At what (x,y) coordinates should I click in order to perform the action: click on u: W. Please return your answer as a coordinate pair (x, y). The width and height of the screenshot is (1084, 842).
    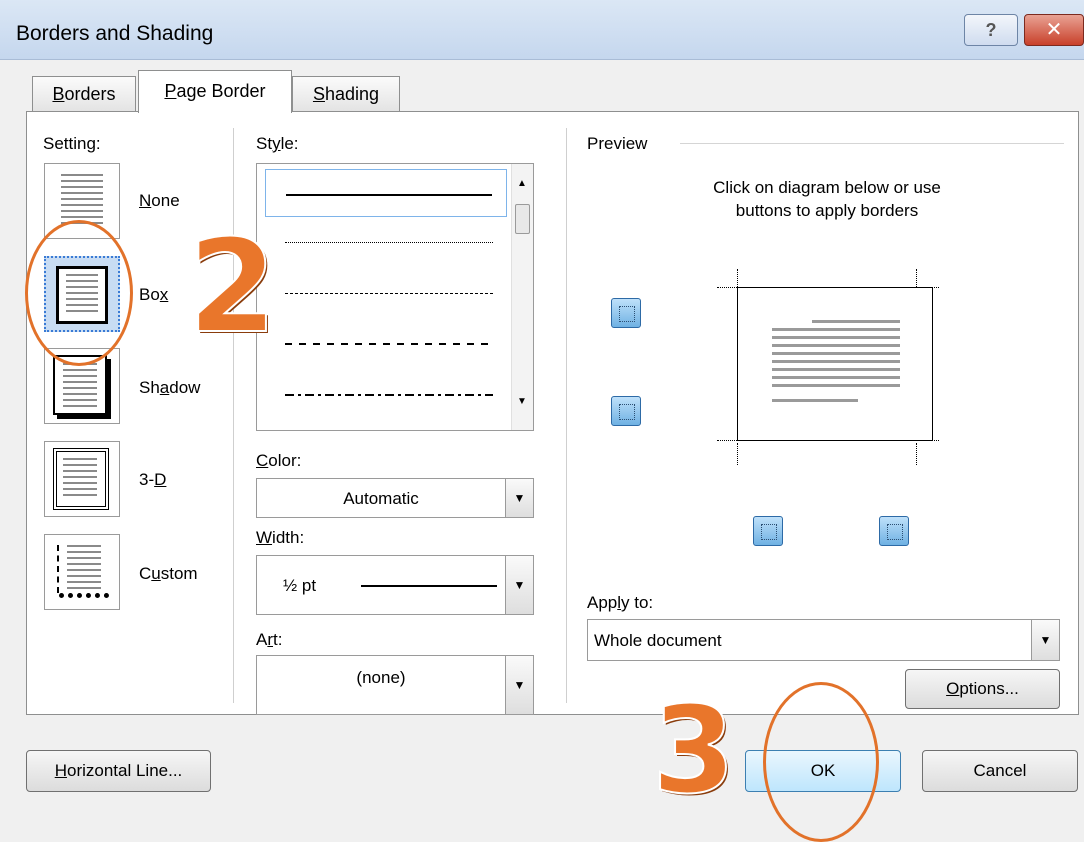
    Looking at the image, I should click on (264, 537).